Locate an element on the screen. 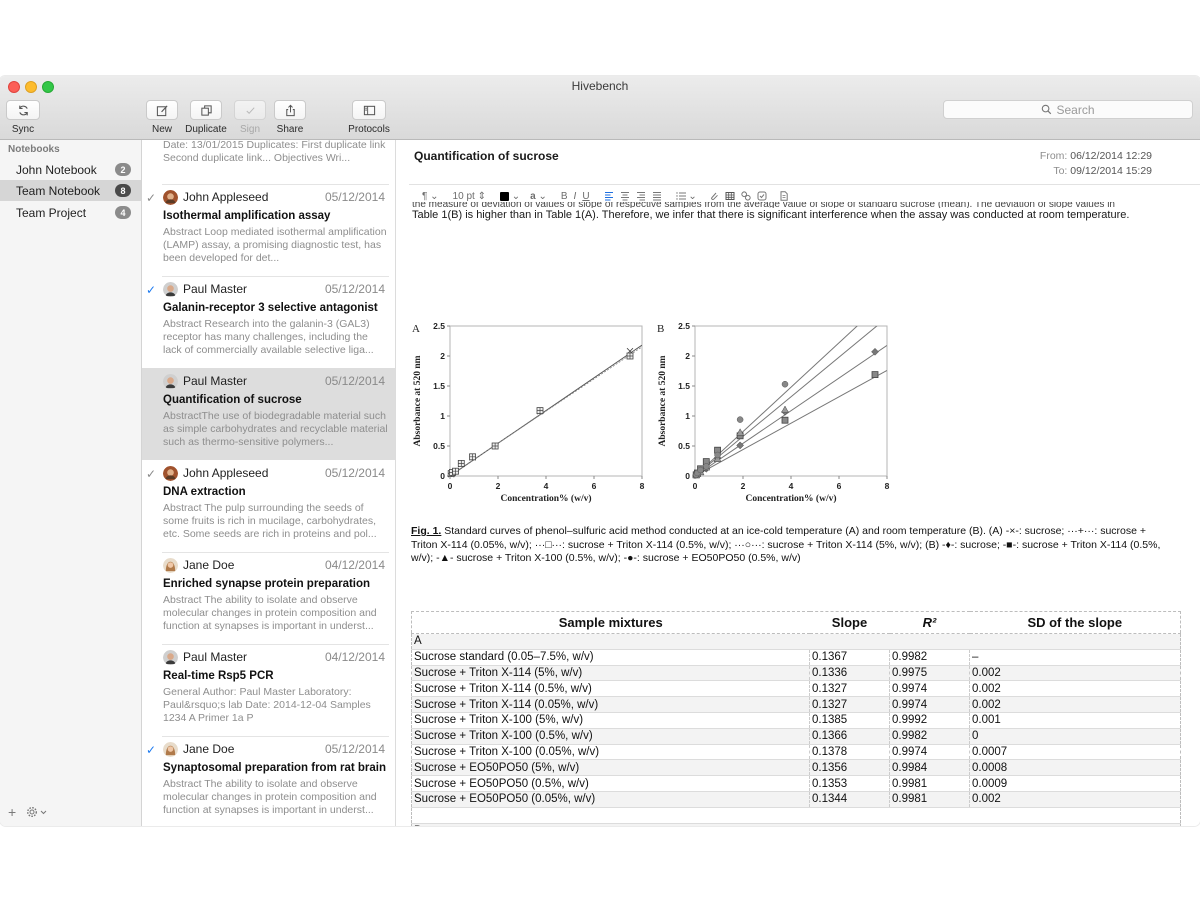 Image resolution: width=1200 pixels, height=900 pixels. r-squared-cell: 0.9984 is located at coordinates (929, 768).